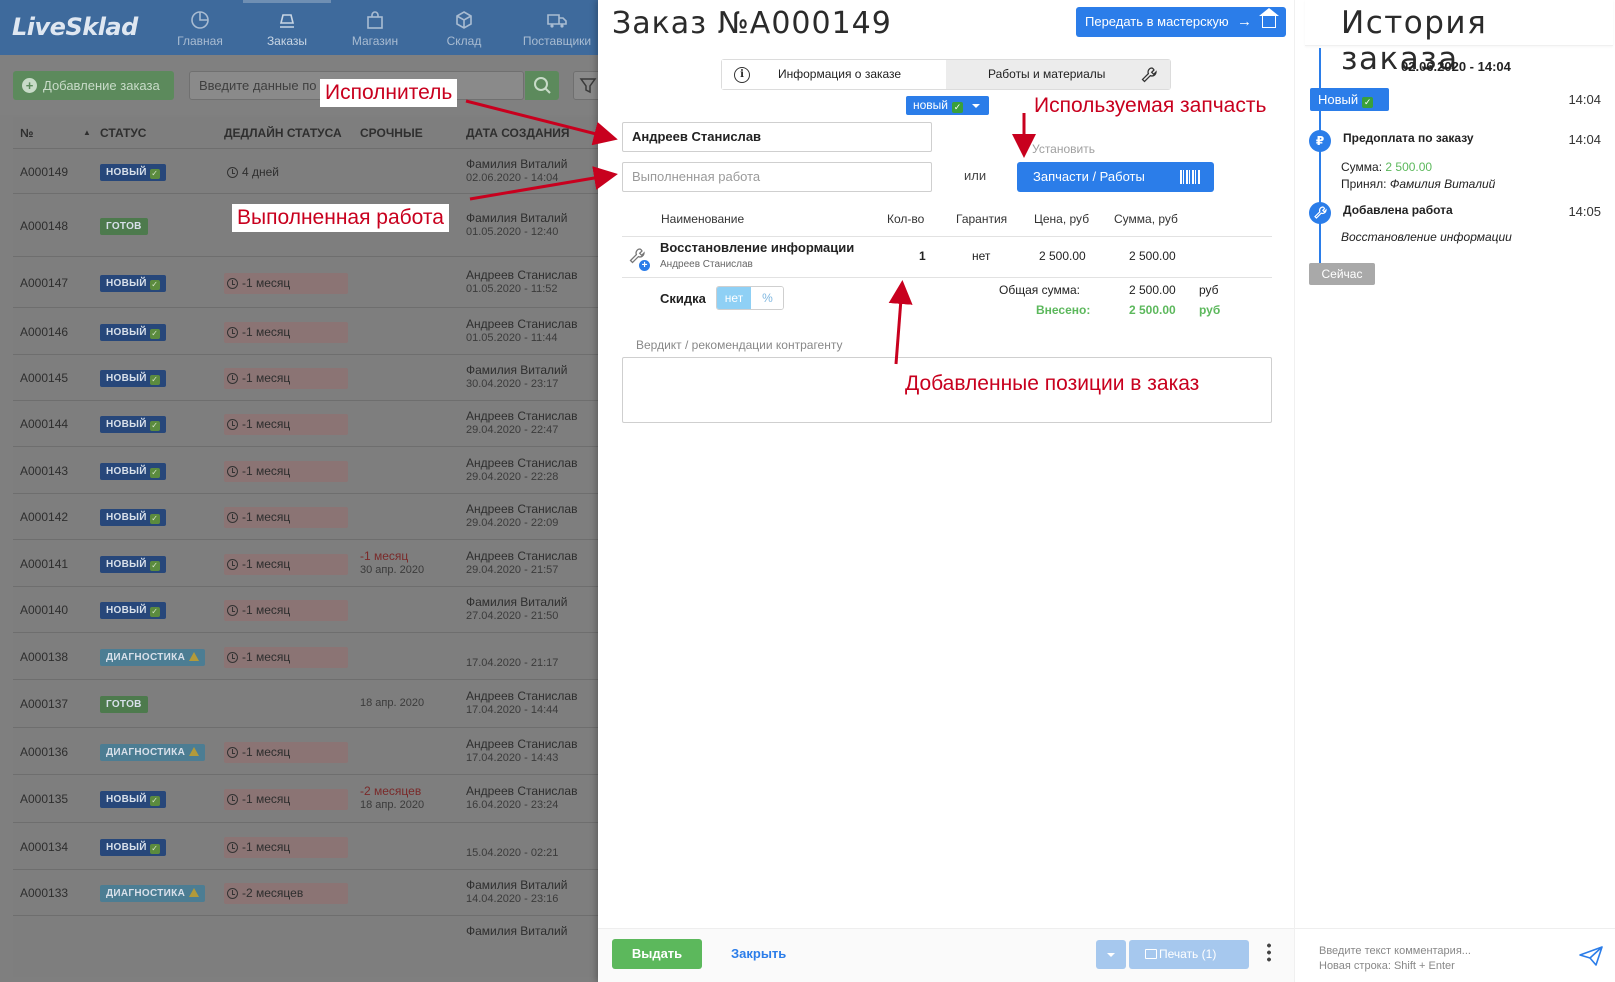 The height and width of the screenshot is (982, 1615). What do you see at coordinates (44, 704) in the screenshot?
I see `order-number: A000137` at bounding box center [44, 704].